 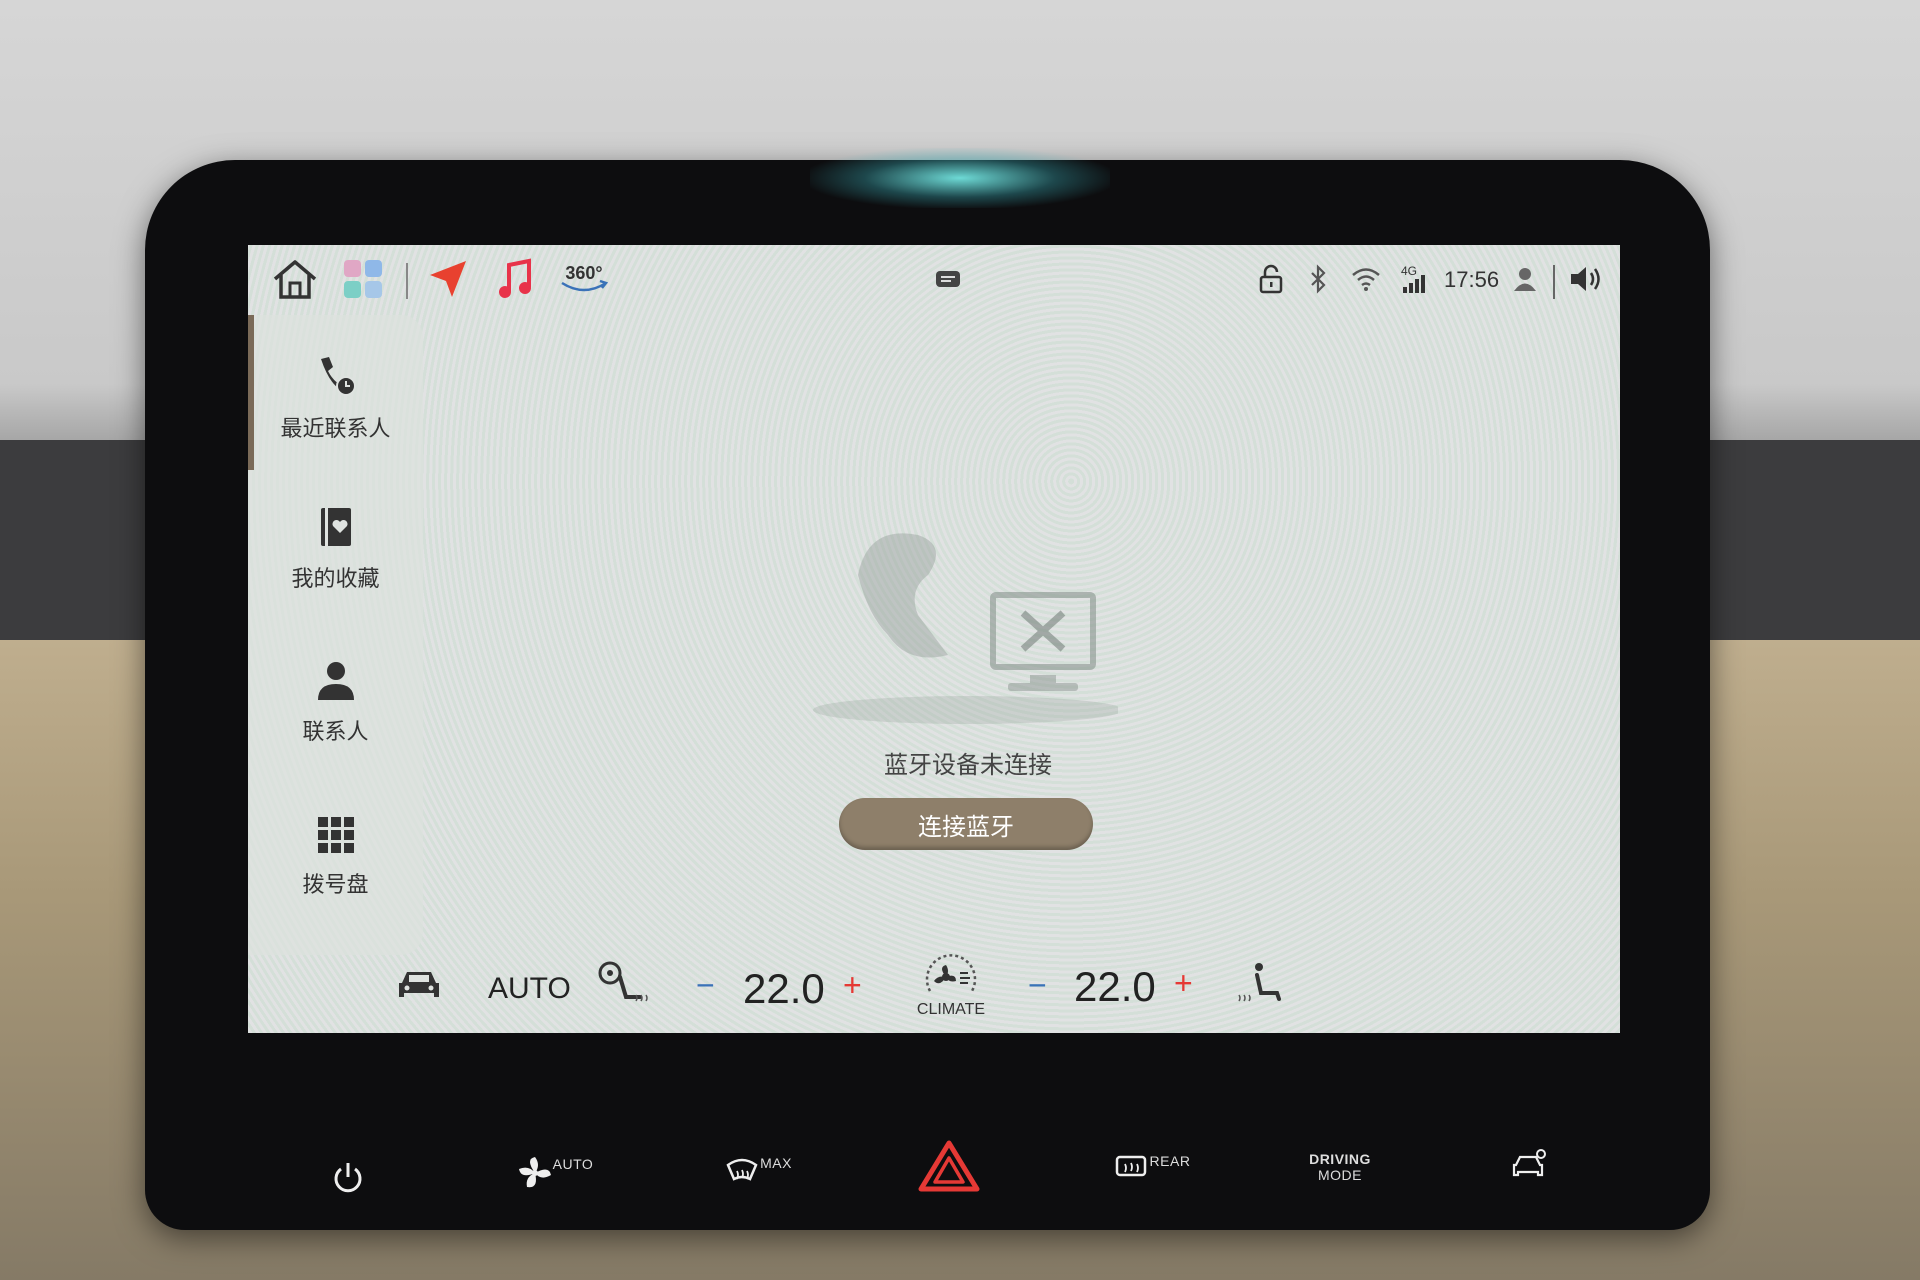 What do you see at coordinates (419, 987) in the screenshot?
I see `car-icon` at bounding box center [419, 987].